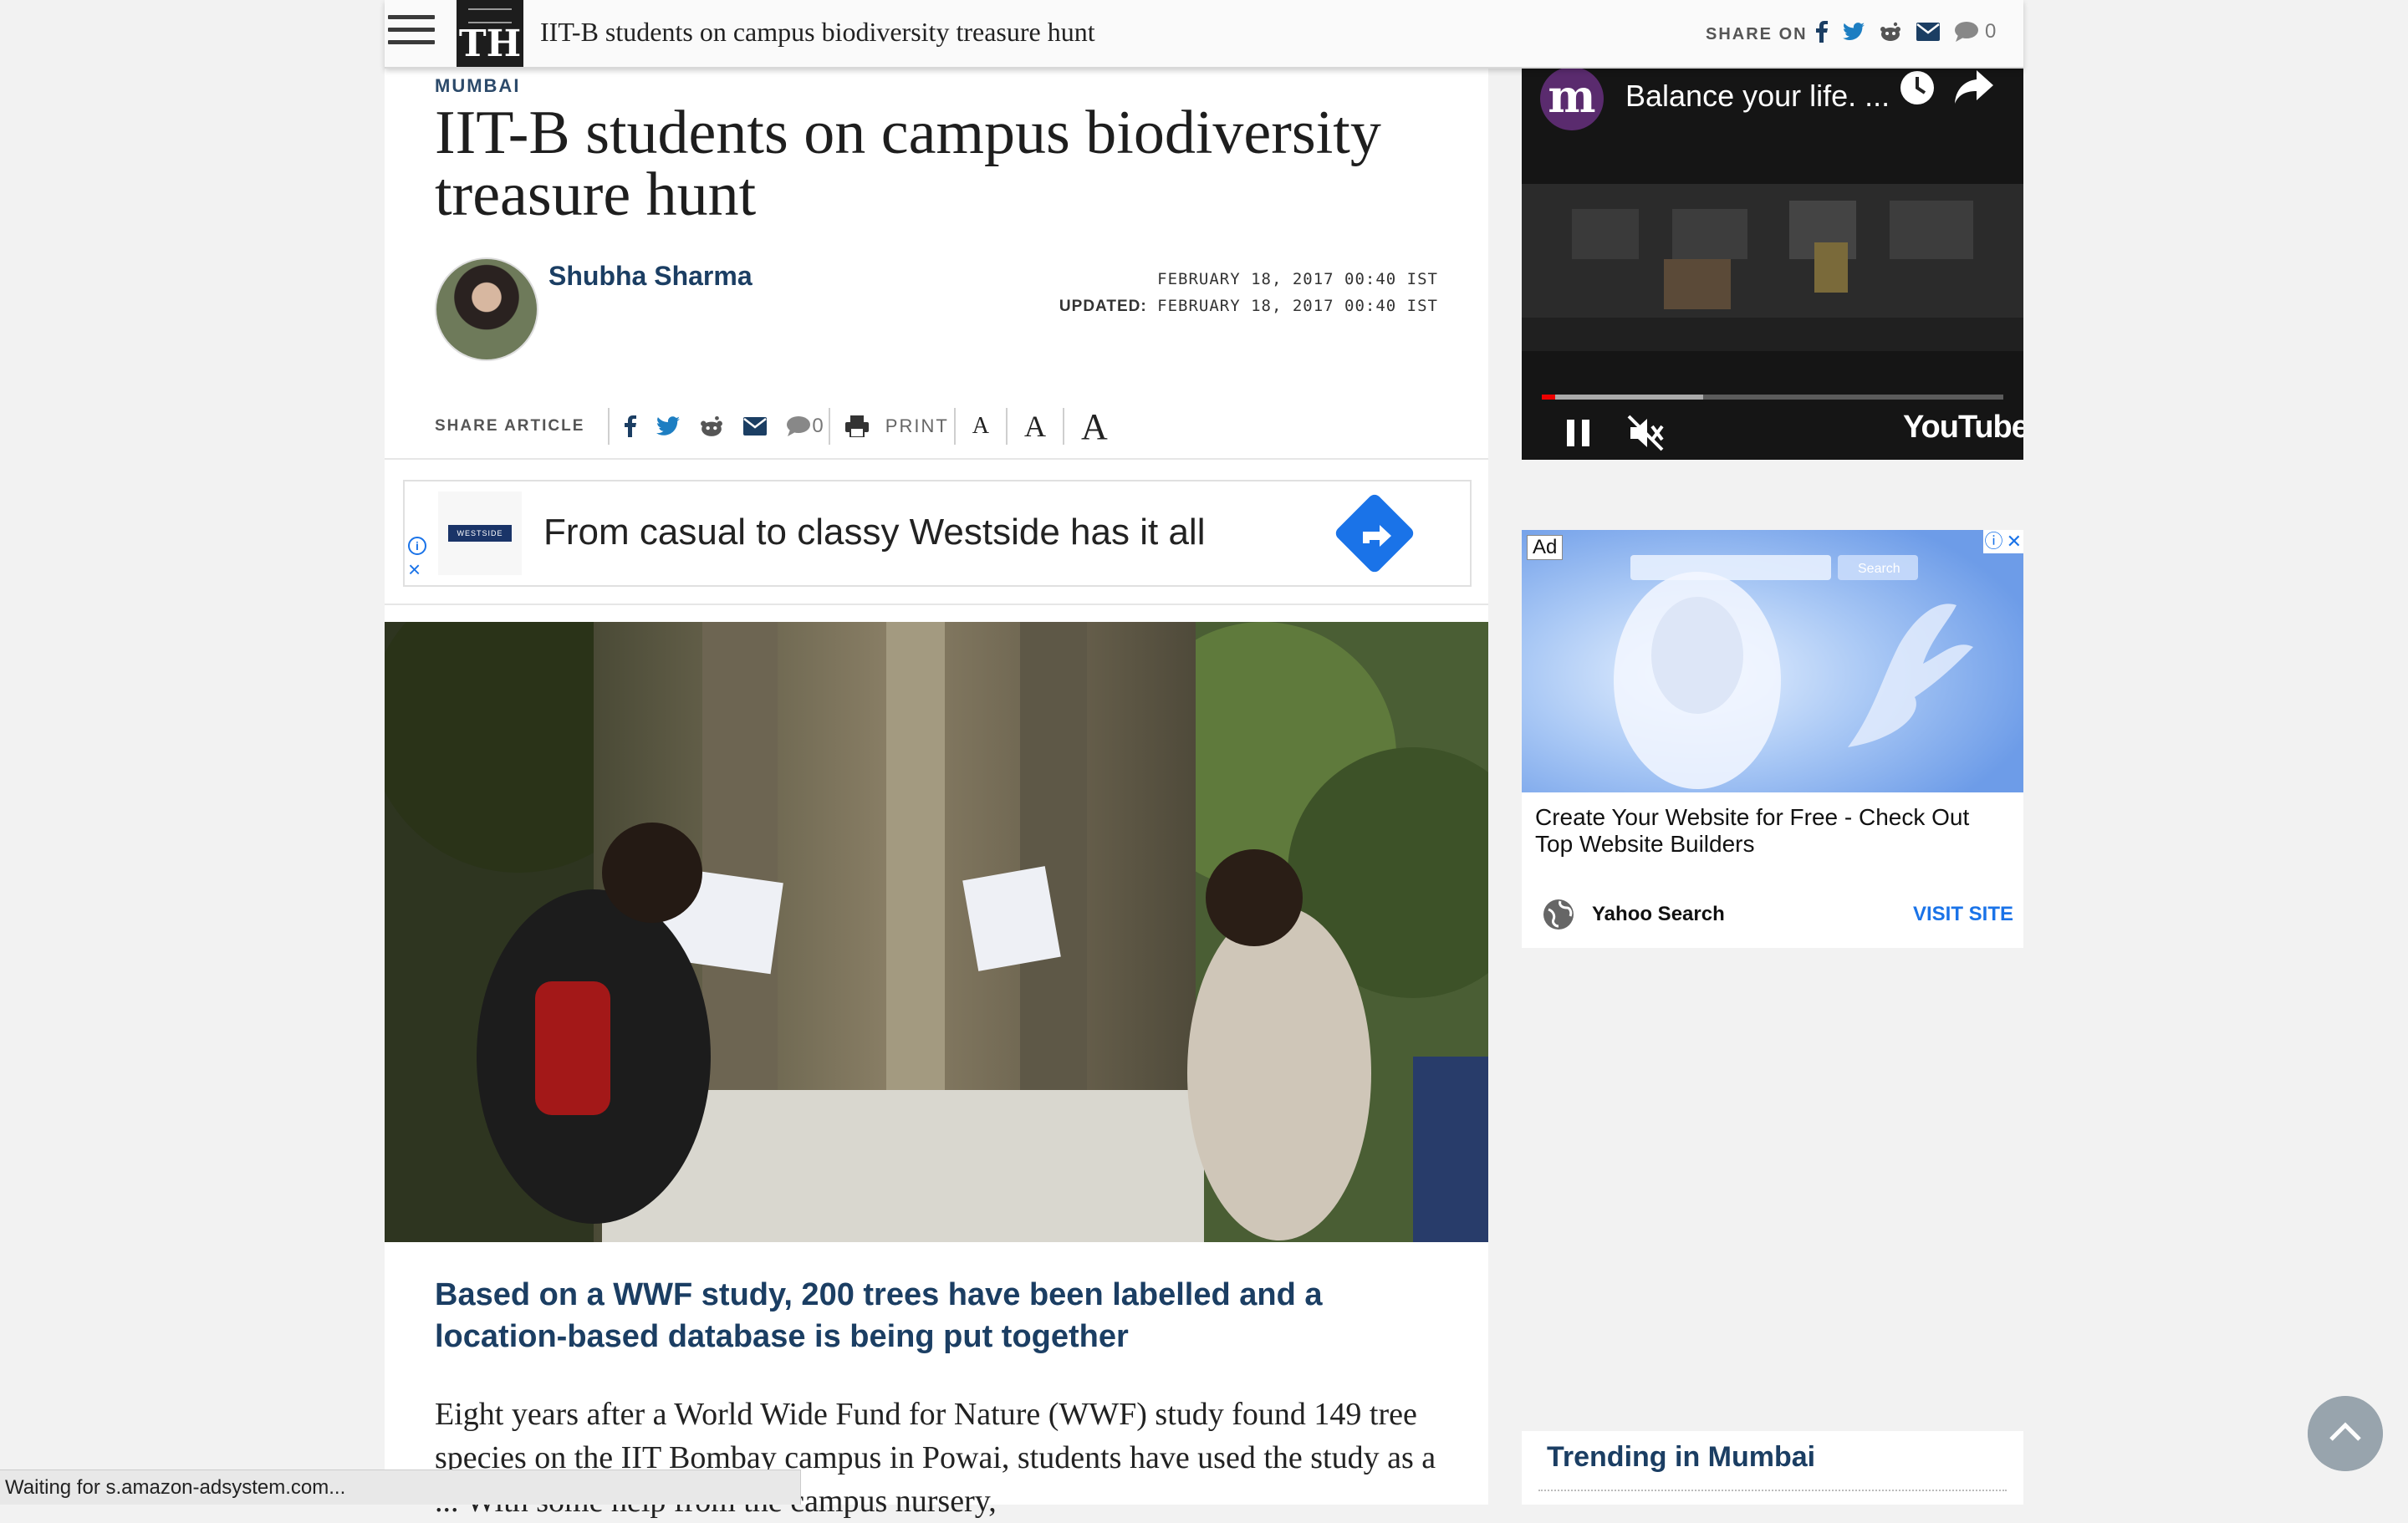 Image resolution: width=2408 pixels, height=1523 pixels. I want to click on print-button: PRINT, so click(917, 426).